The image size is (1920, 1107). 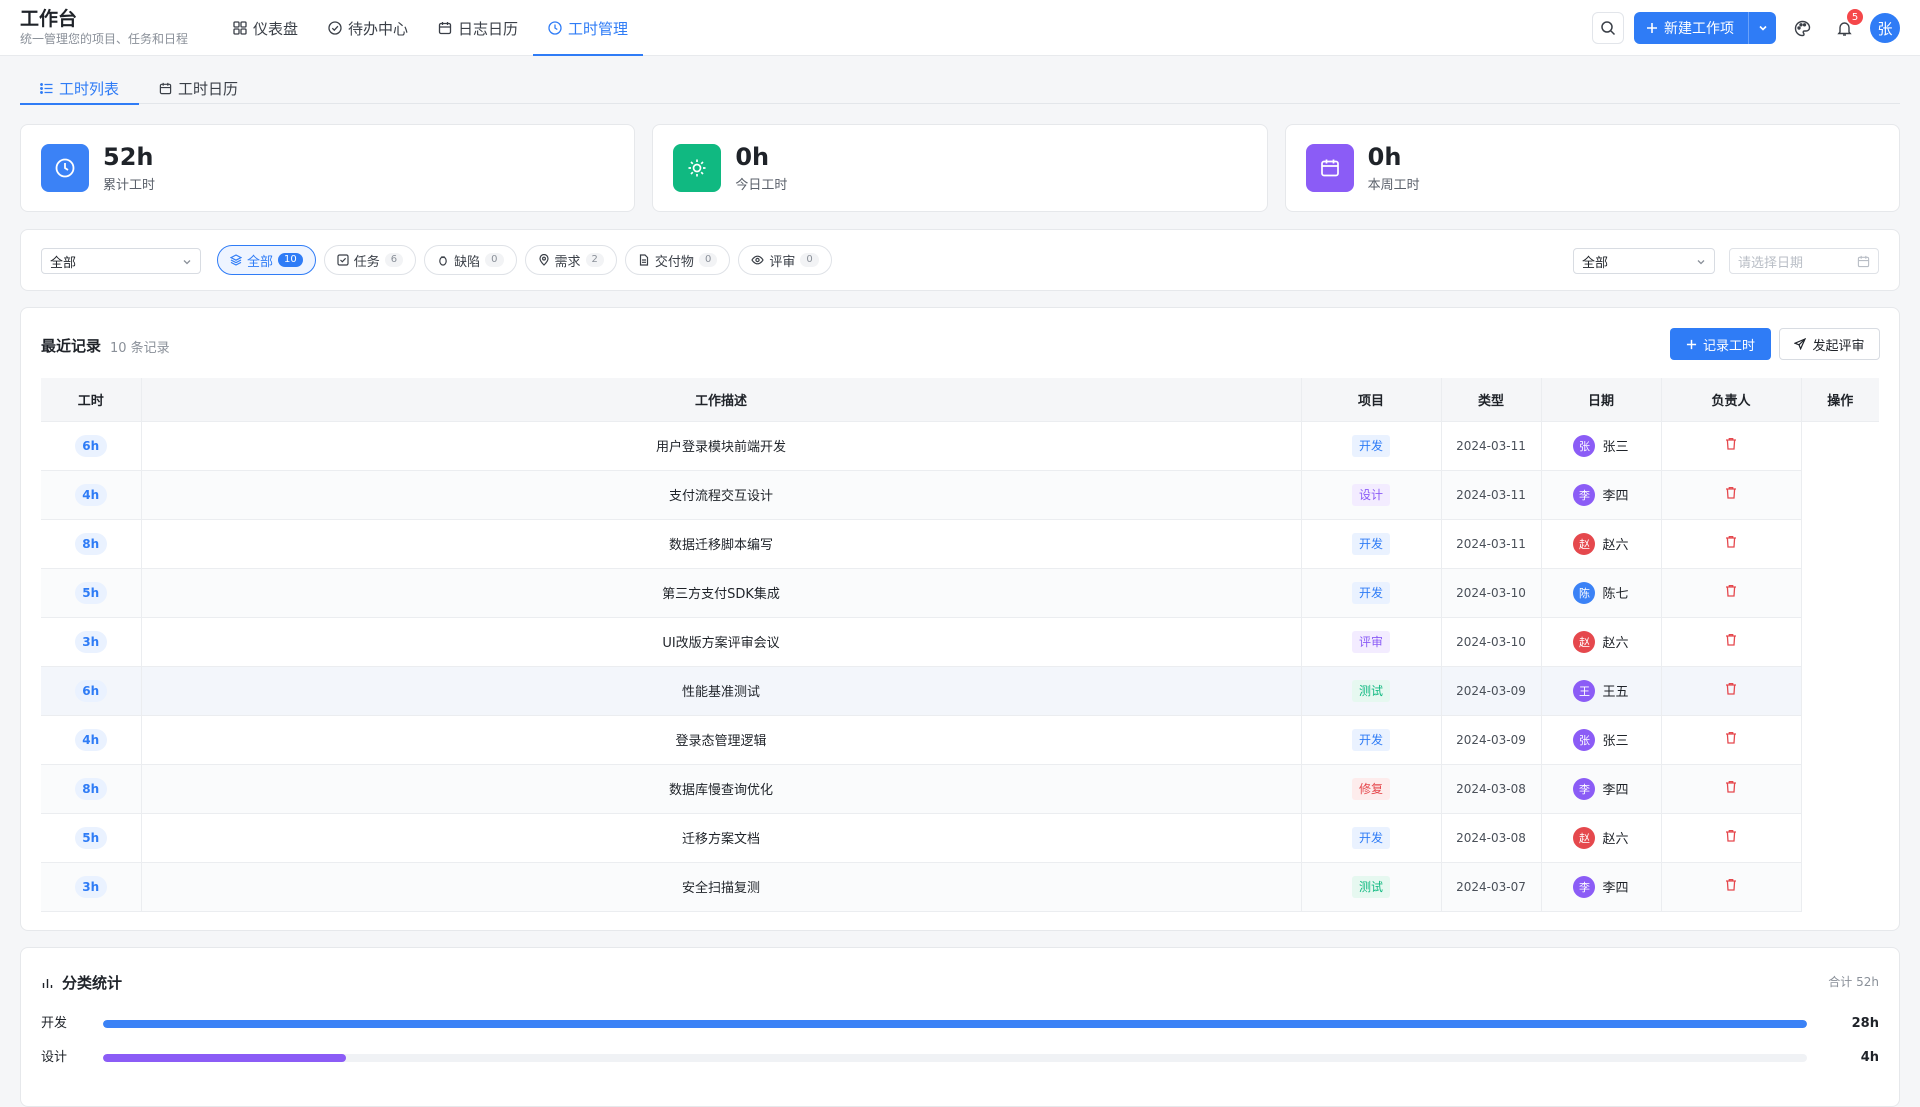 I want to click on table-row: 6h 用户登录模块前端开发 开发 2024-03-11 张张三, so click(x=960, y=446).